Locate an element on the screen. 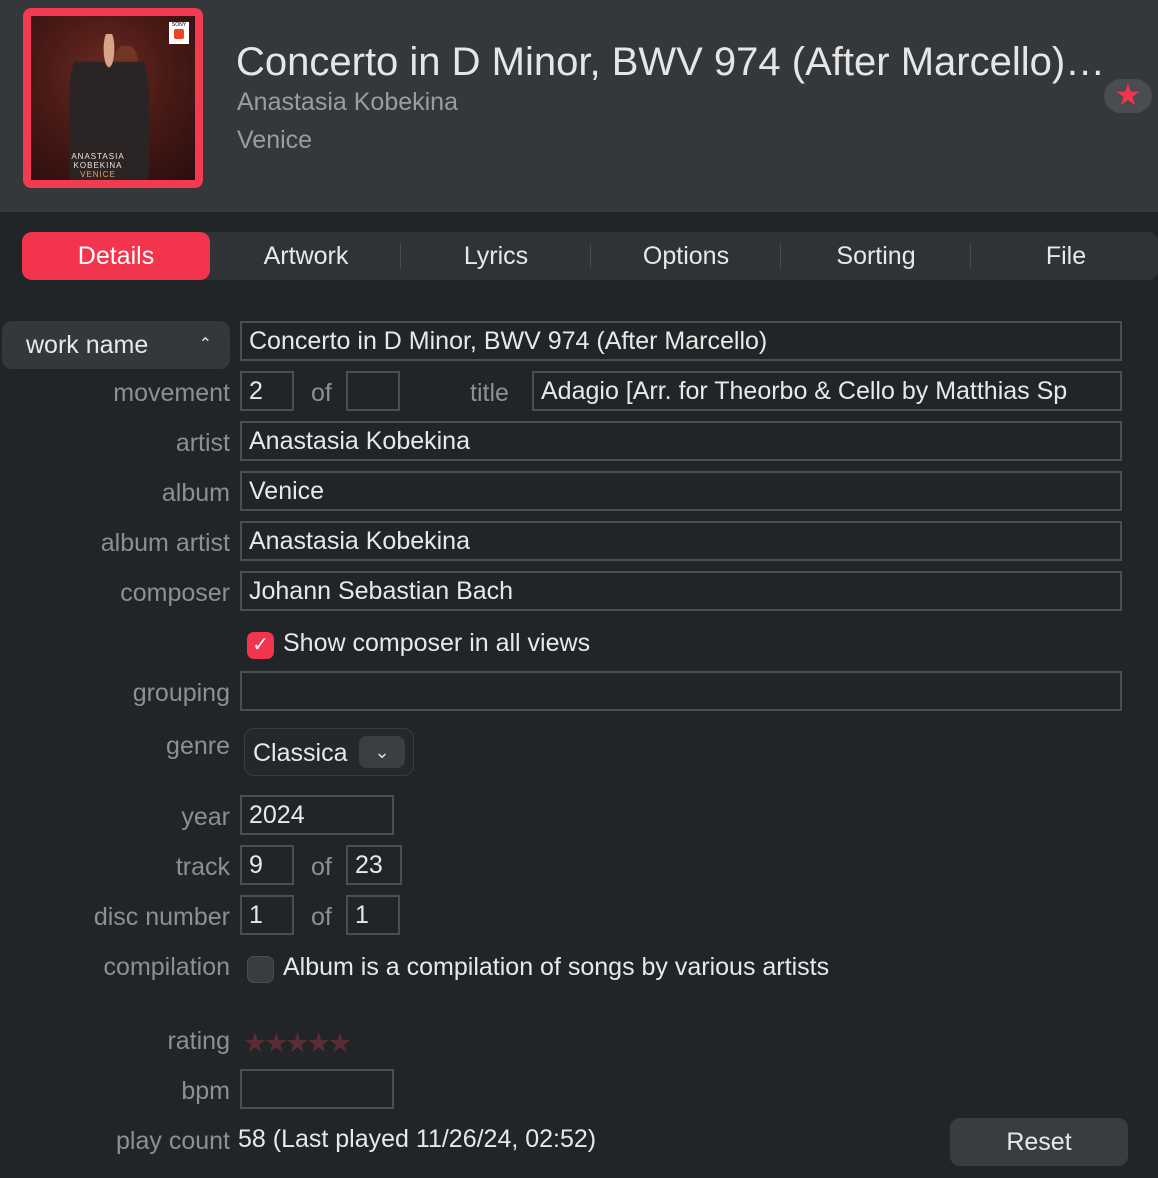 The height and width of the screenshot is (1178, 1158). movement-label: movement is located at coordinates (171, 393).